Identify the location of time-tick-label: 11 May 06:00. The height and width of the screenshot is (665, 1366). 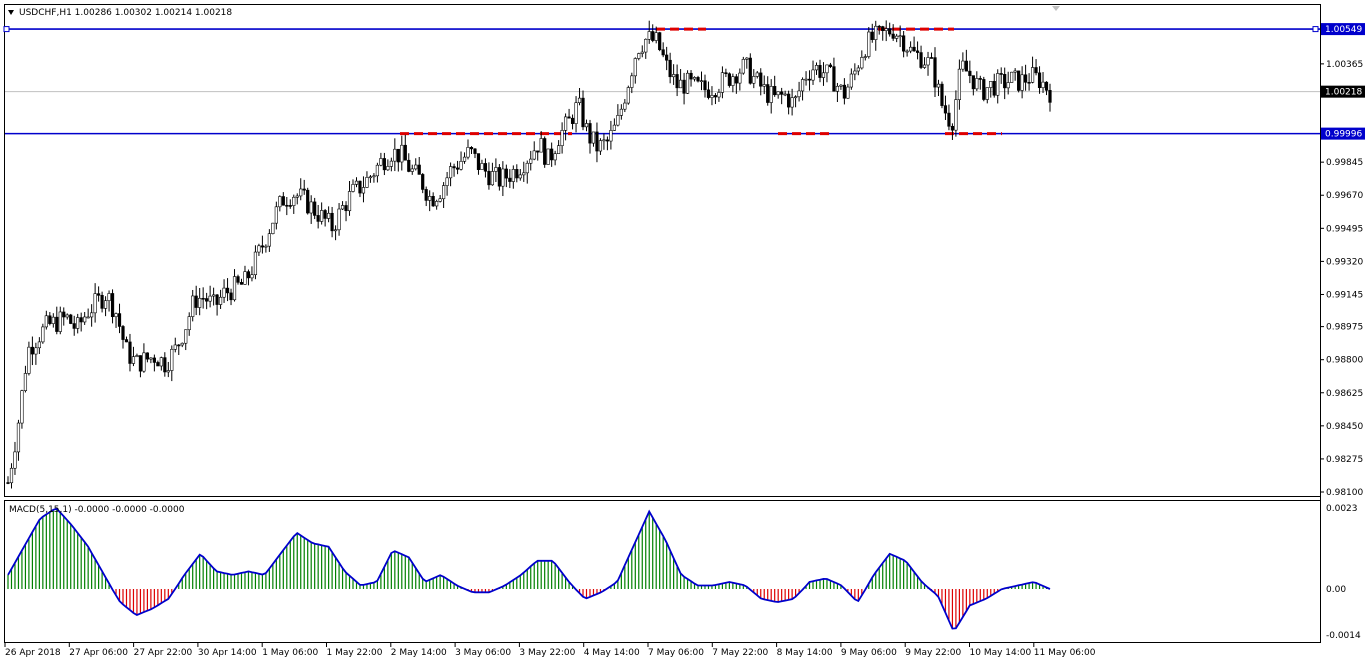
(1065, 653).